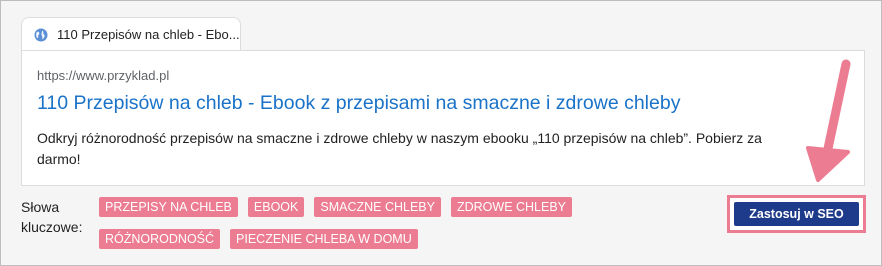 The width and height of the screenshot is (882, 266). I want to click on keyword-tag: PIECZENIE CHLEBA W DOMU, so click(324, 239).